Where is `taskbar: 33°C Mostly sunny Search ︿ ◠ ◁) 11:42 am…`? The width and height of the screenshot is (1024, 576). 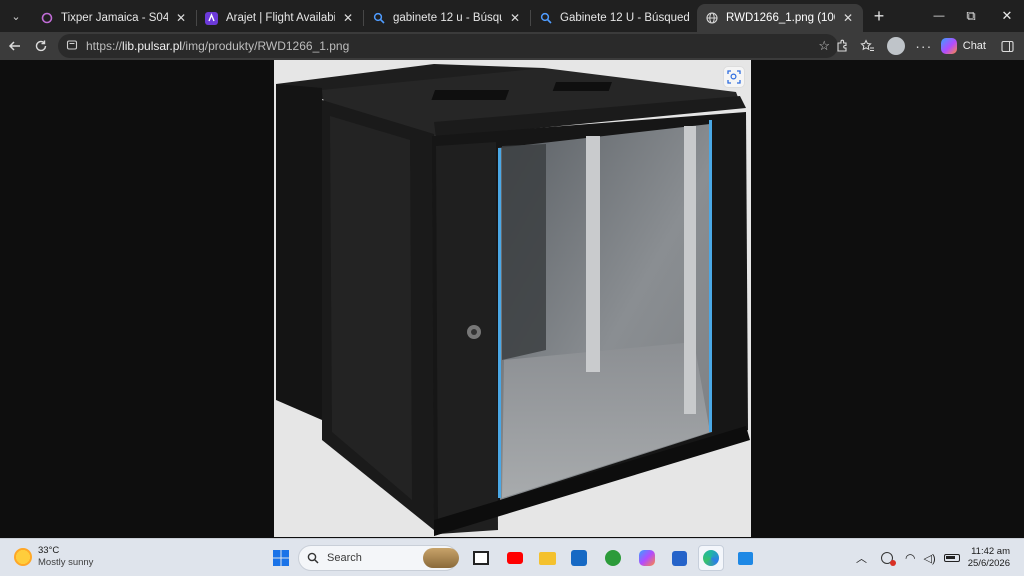
taskbar: 33°C Mostly sunny Search ︿ ◠ ◁) 11:42 am… is located at coordinates (512, 557).